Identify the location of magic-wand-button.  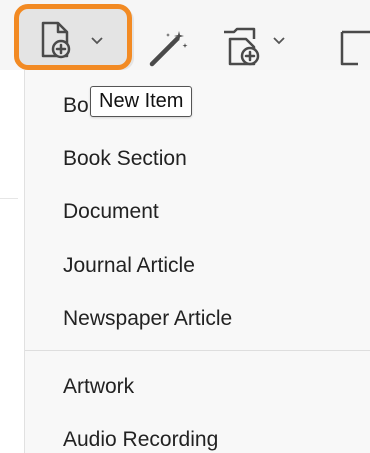
(168, 48).